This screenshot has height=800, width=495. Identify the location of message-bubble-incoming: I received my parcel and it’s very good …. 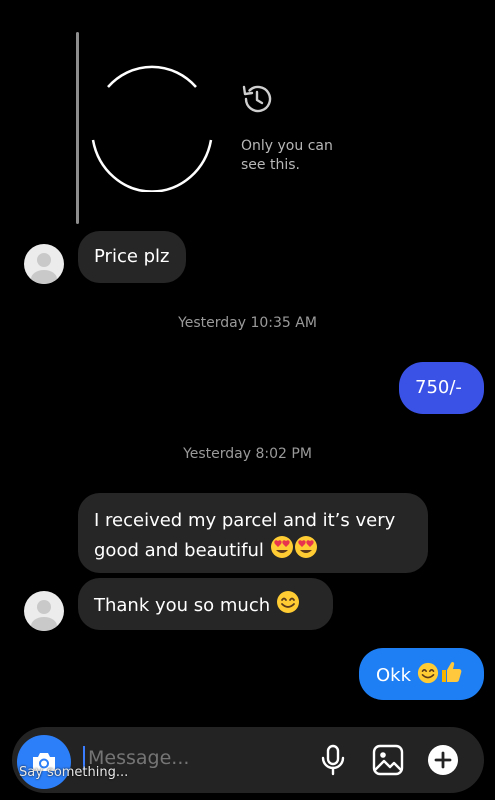
(253, 533).